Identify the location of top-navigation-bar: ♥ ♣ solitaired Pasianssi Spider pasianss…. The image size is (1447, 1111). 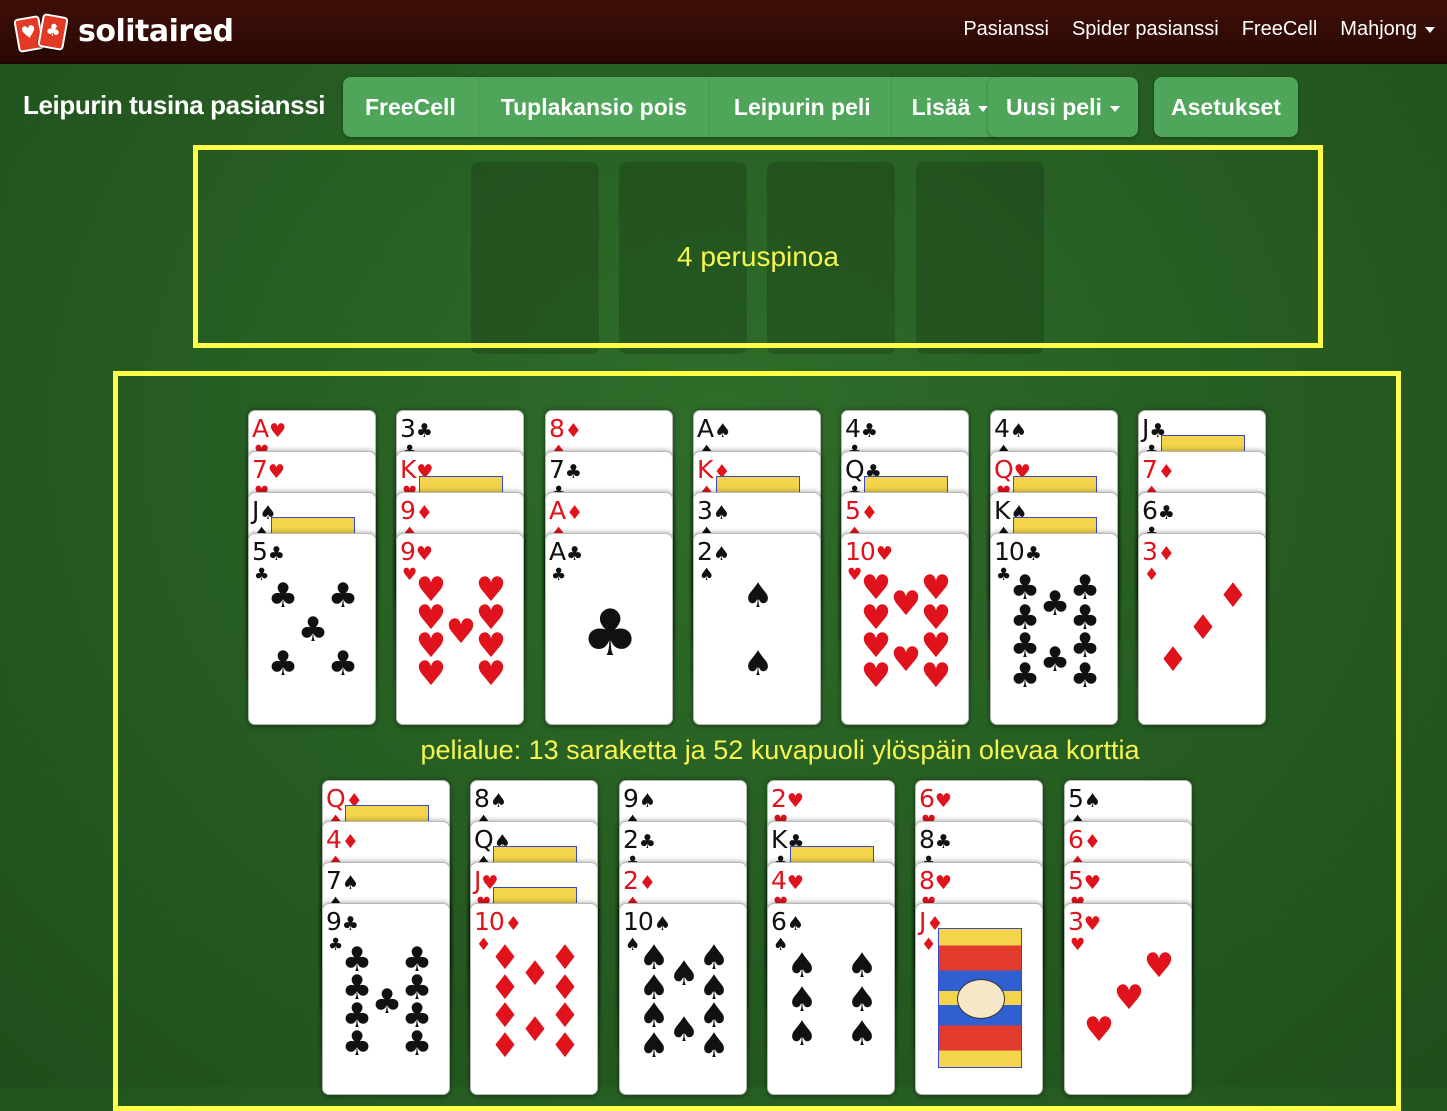
(723, 32).